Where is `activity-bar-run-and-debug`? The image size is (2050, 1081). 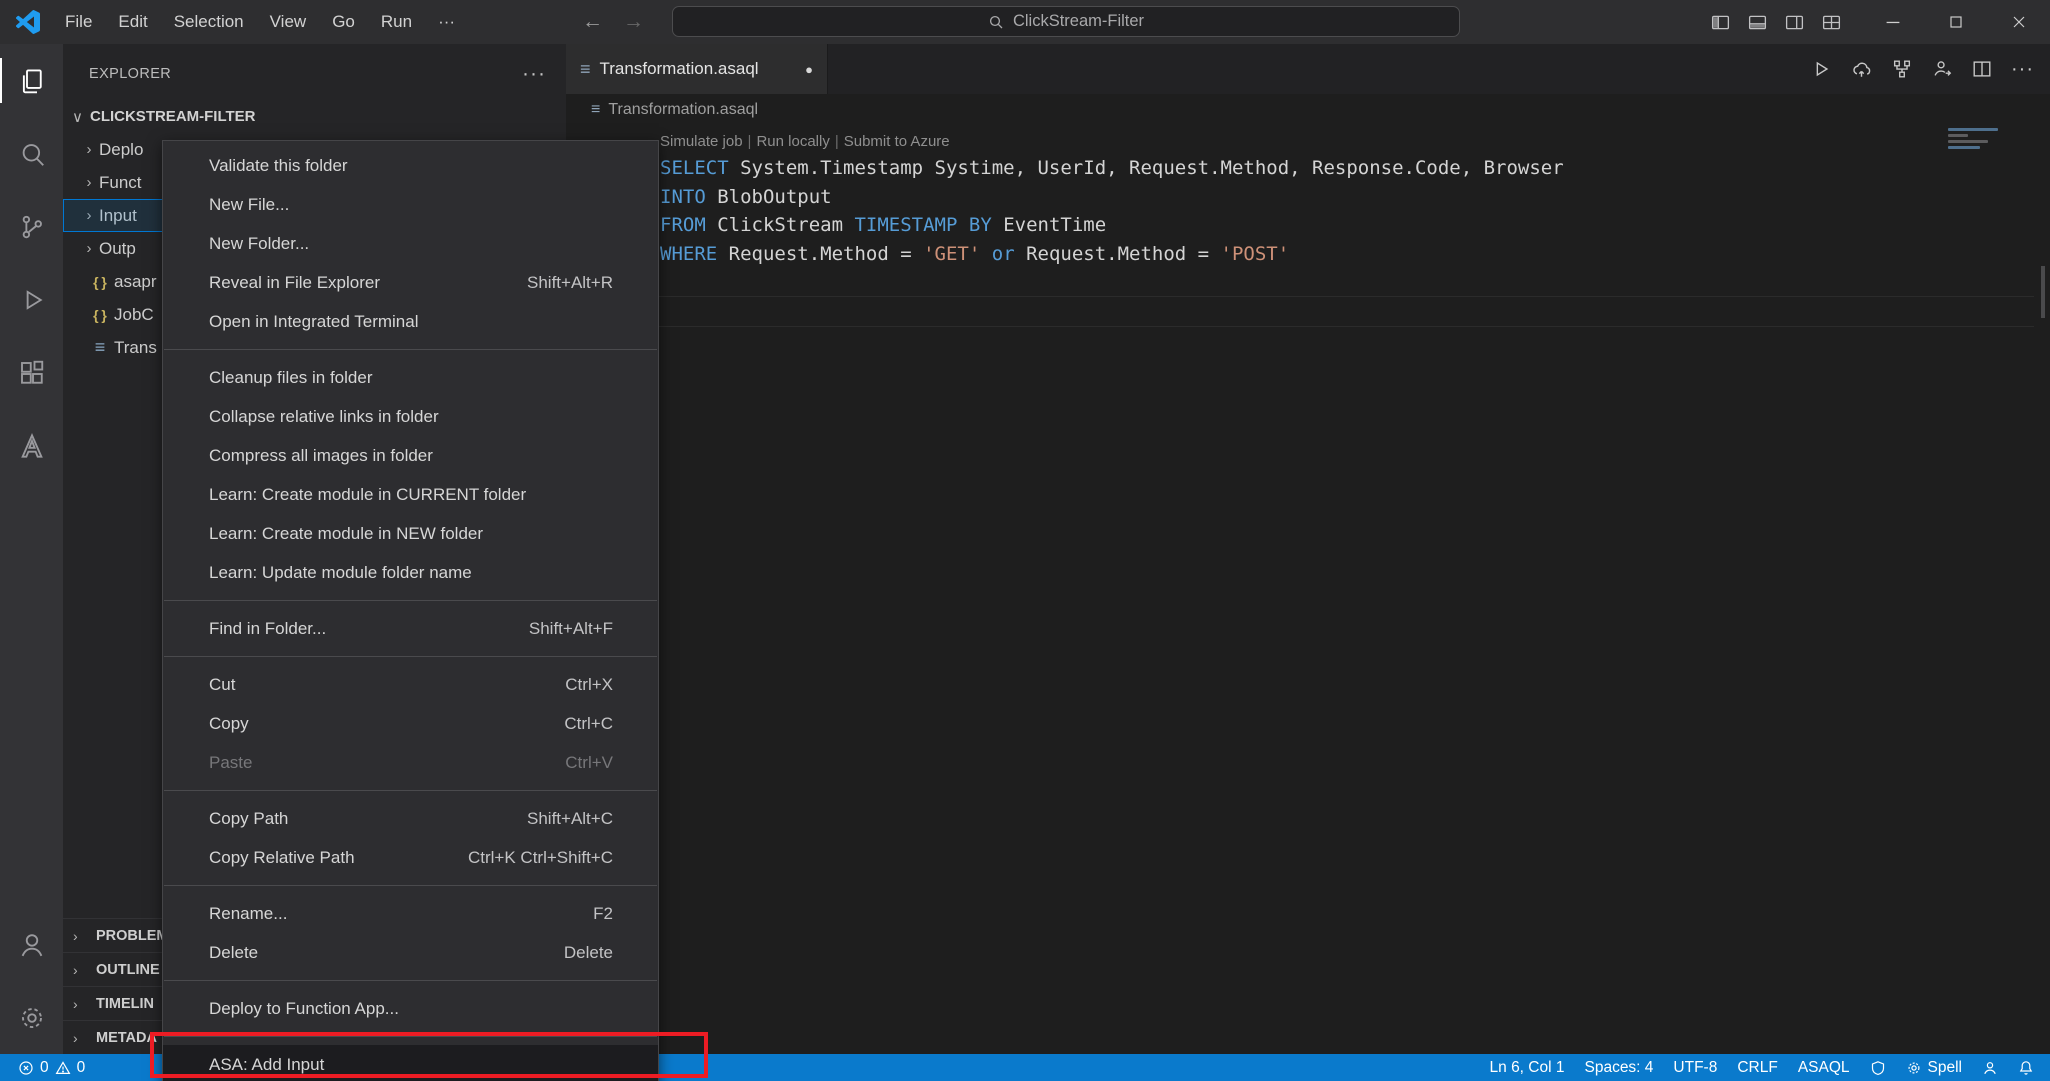 activity-bar-run-and-debug is located at coordinates (31, 299).